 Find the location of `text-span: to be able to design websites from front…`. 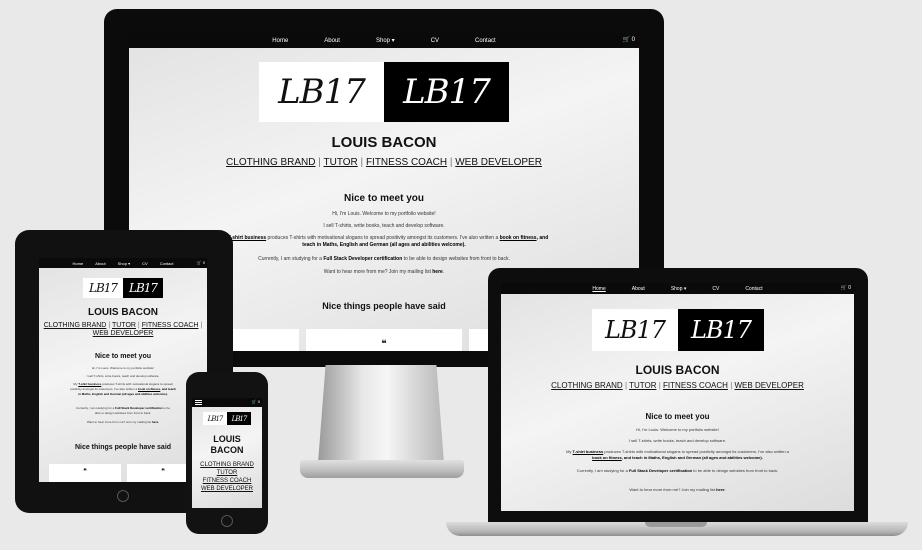

text-span: to be able to design websites from front… is located at coordinates (736, 470).